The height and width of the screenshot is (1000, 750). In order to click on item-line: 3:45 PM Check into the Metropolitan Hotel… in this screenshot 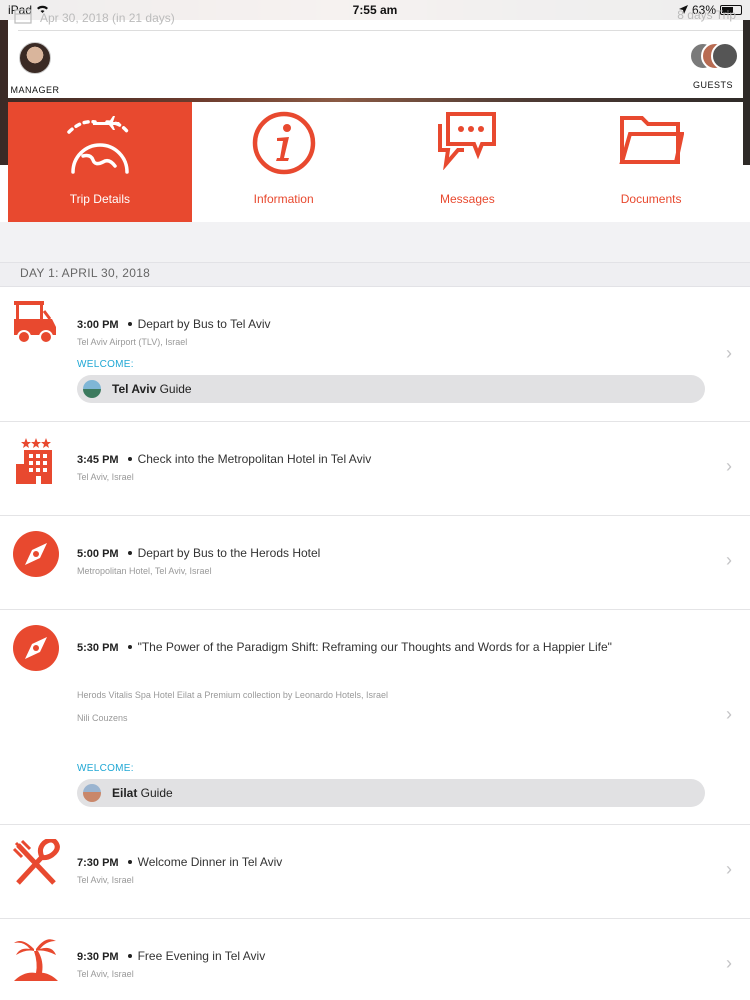, I will do `click(224, 459)`.